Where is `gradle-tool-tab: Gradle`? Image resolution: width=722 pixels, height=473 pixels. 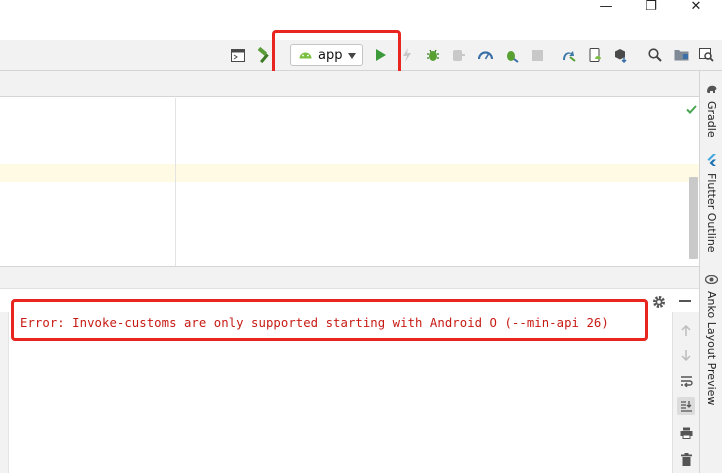
gradle-tool-tab: Gradle is located at coordinates (711, 108).